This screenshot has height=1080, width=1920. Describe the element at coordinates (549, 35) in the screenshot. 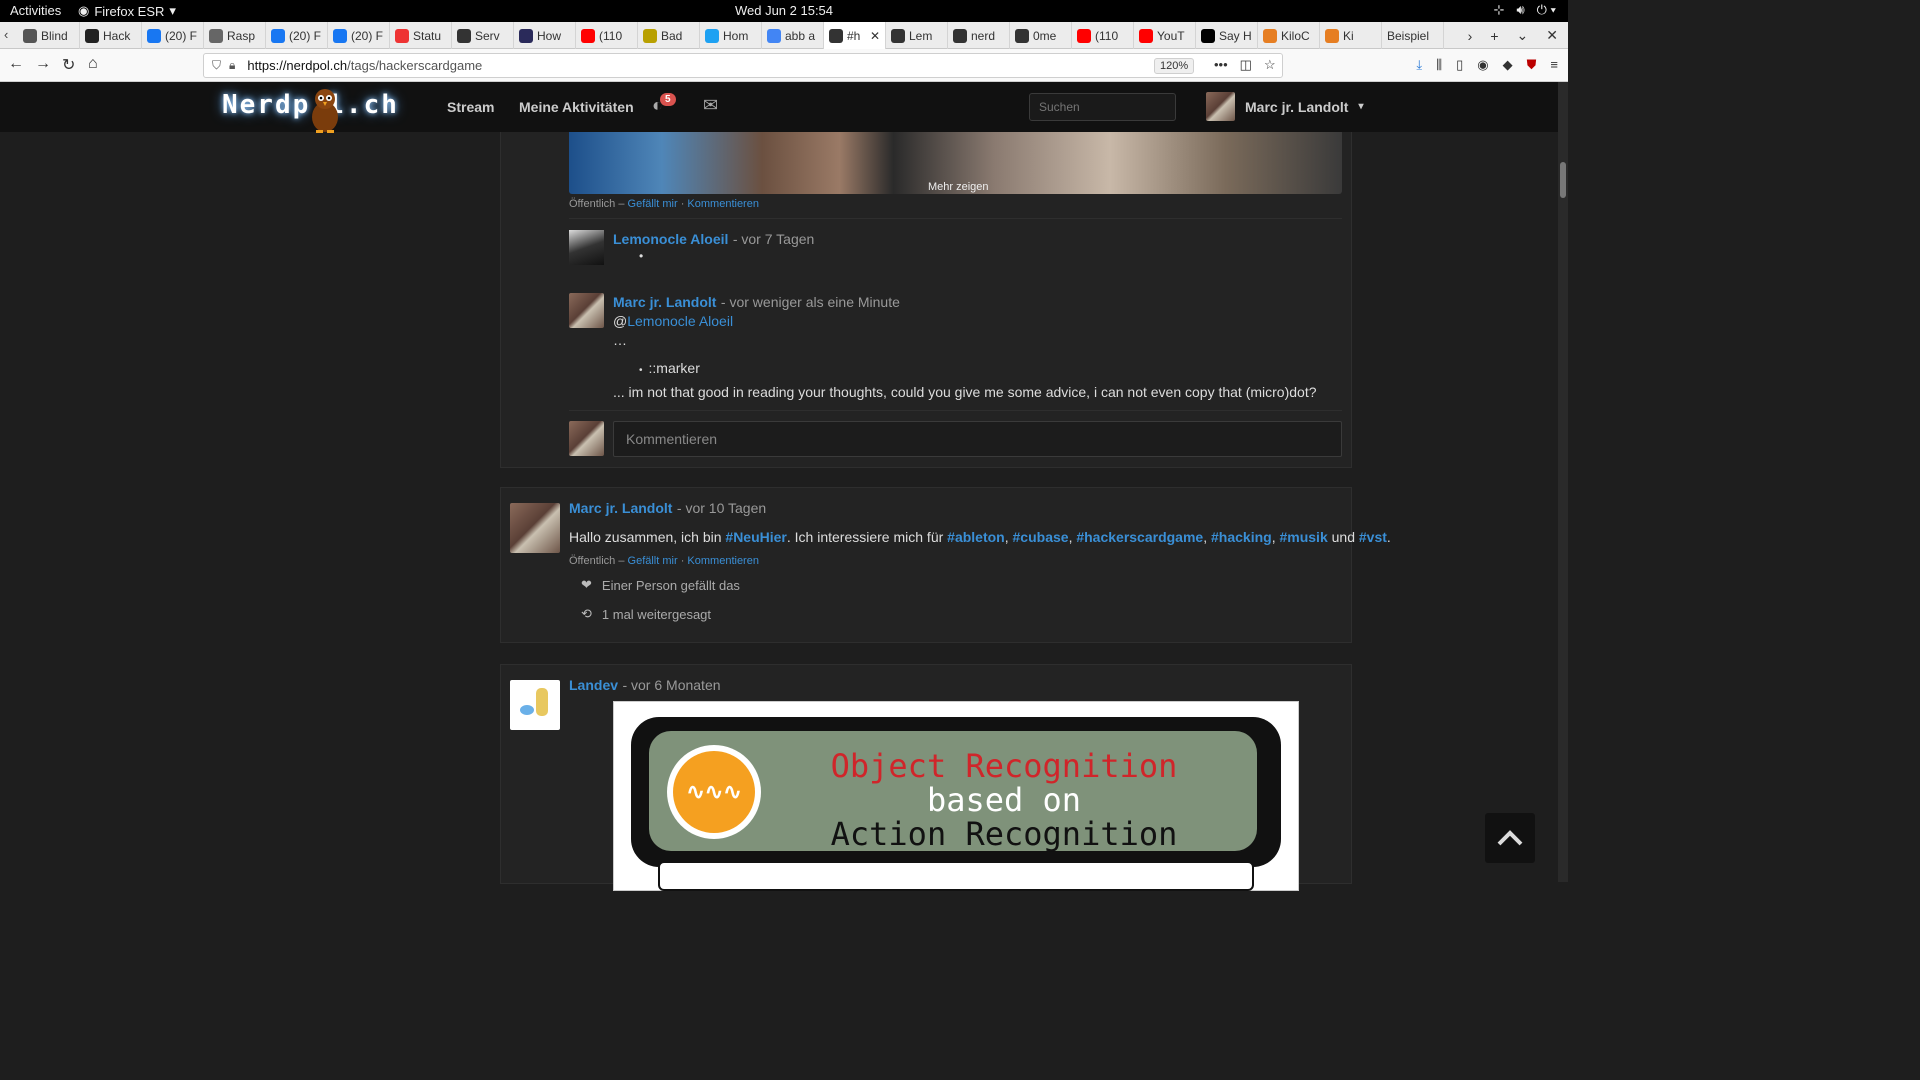

I see `tab-label: How` at that location.